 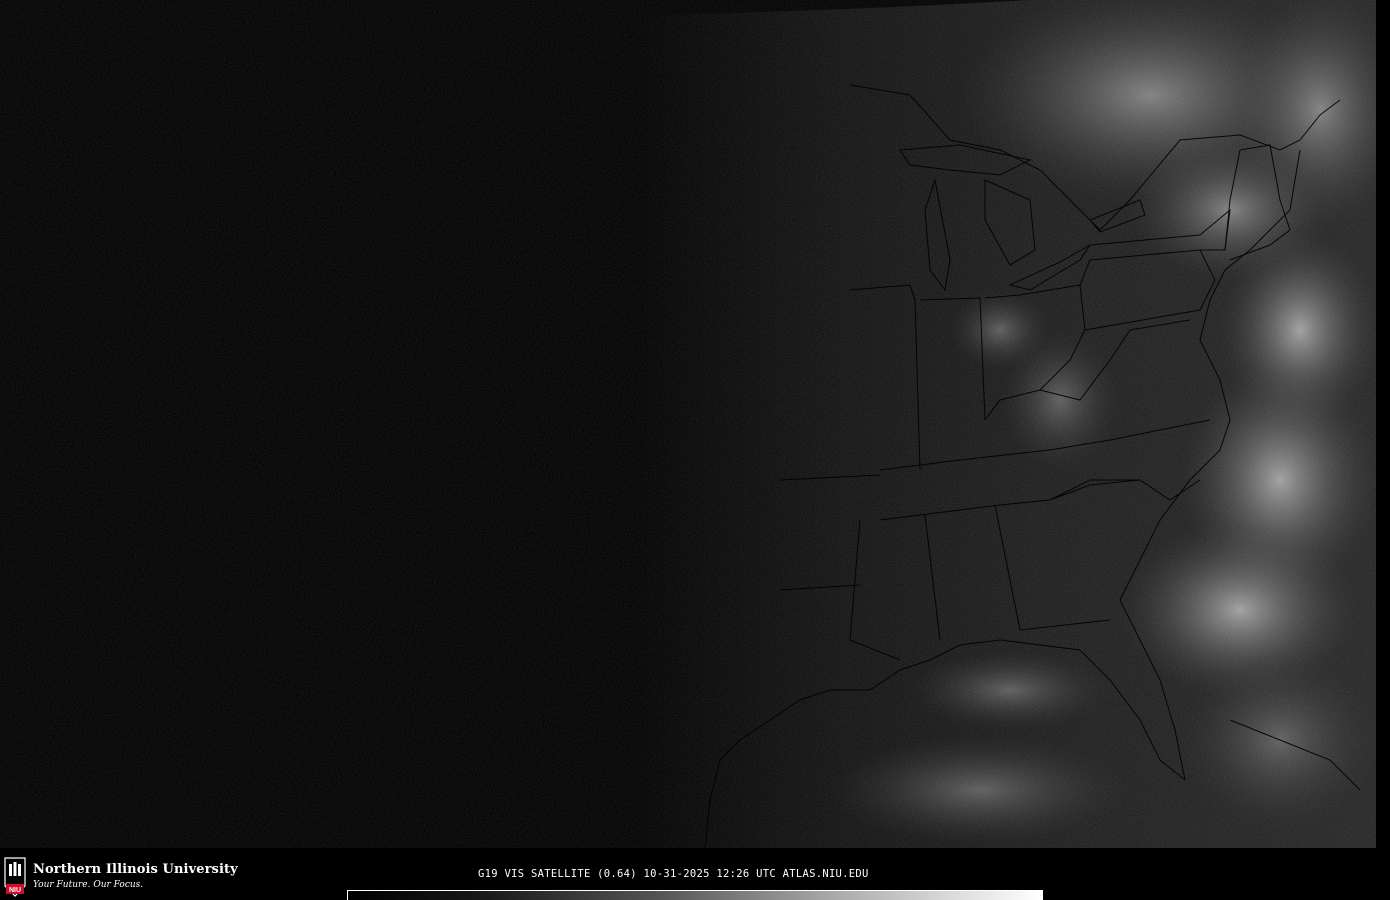 I want to click on right-margin, so click(x=1383, y=424).